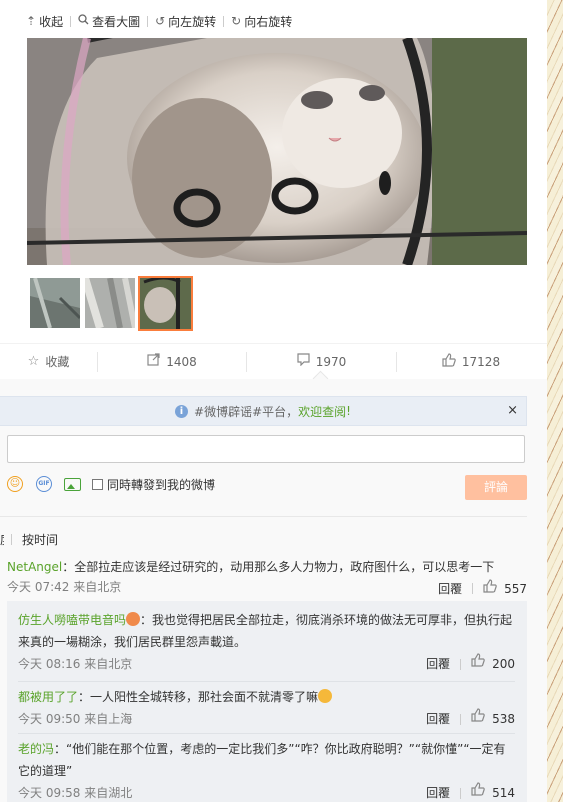 This screenshot has height=802, width=563. I want to click on reply-like-button: 514, so click(493, 792).